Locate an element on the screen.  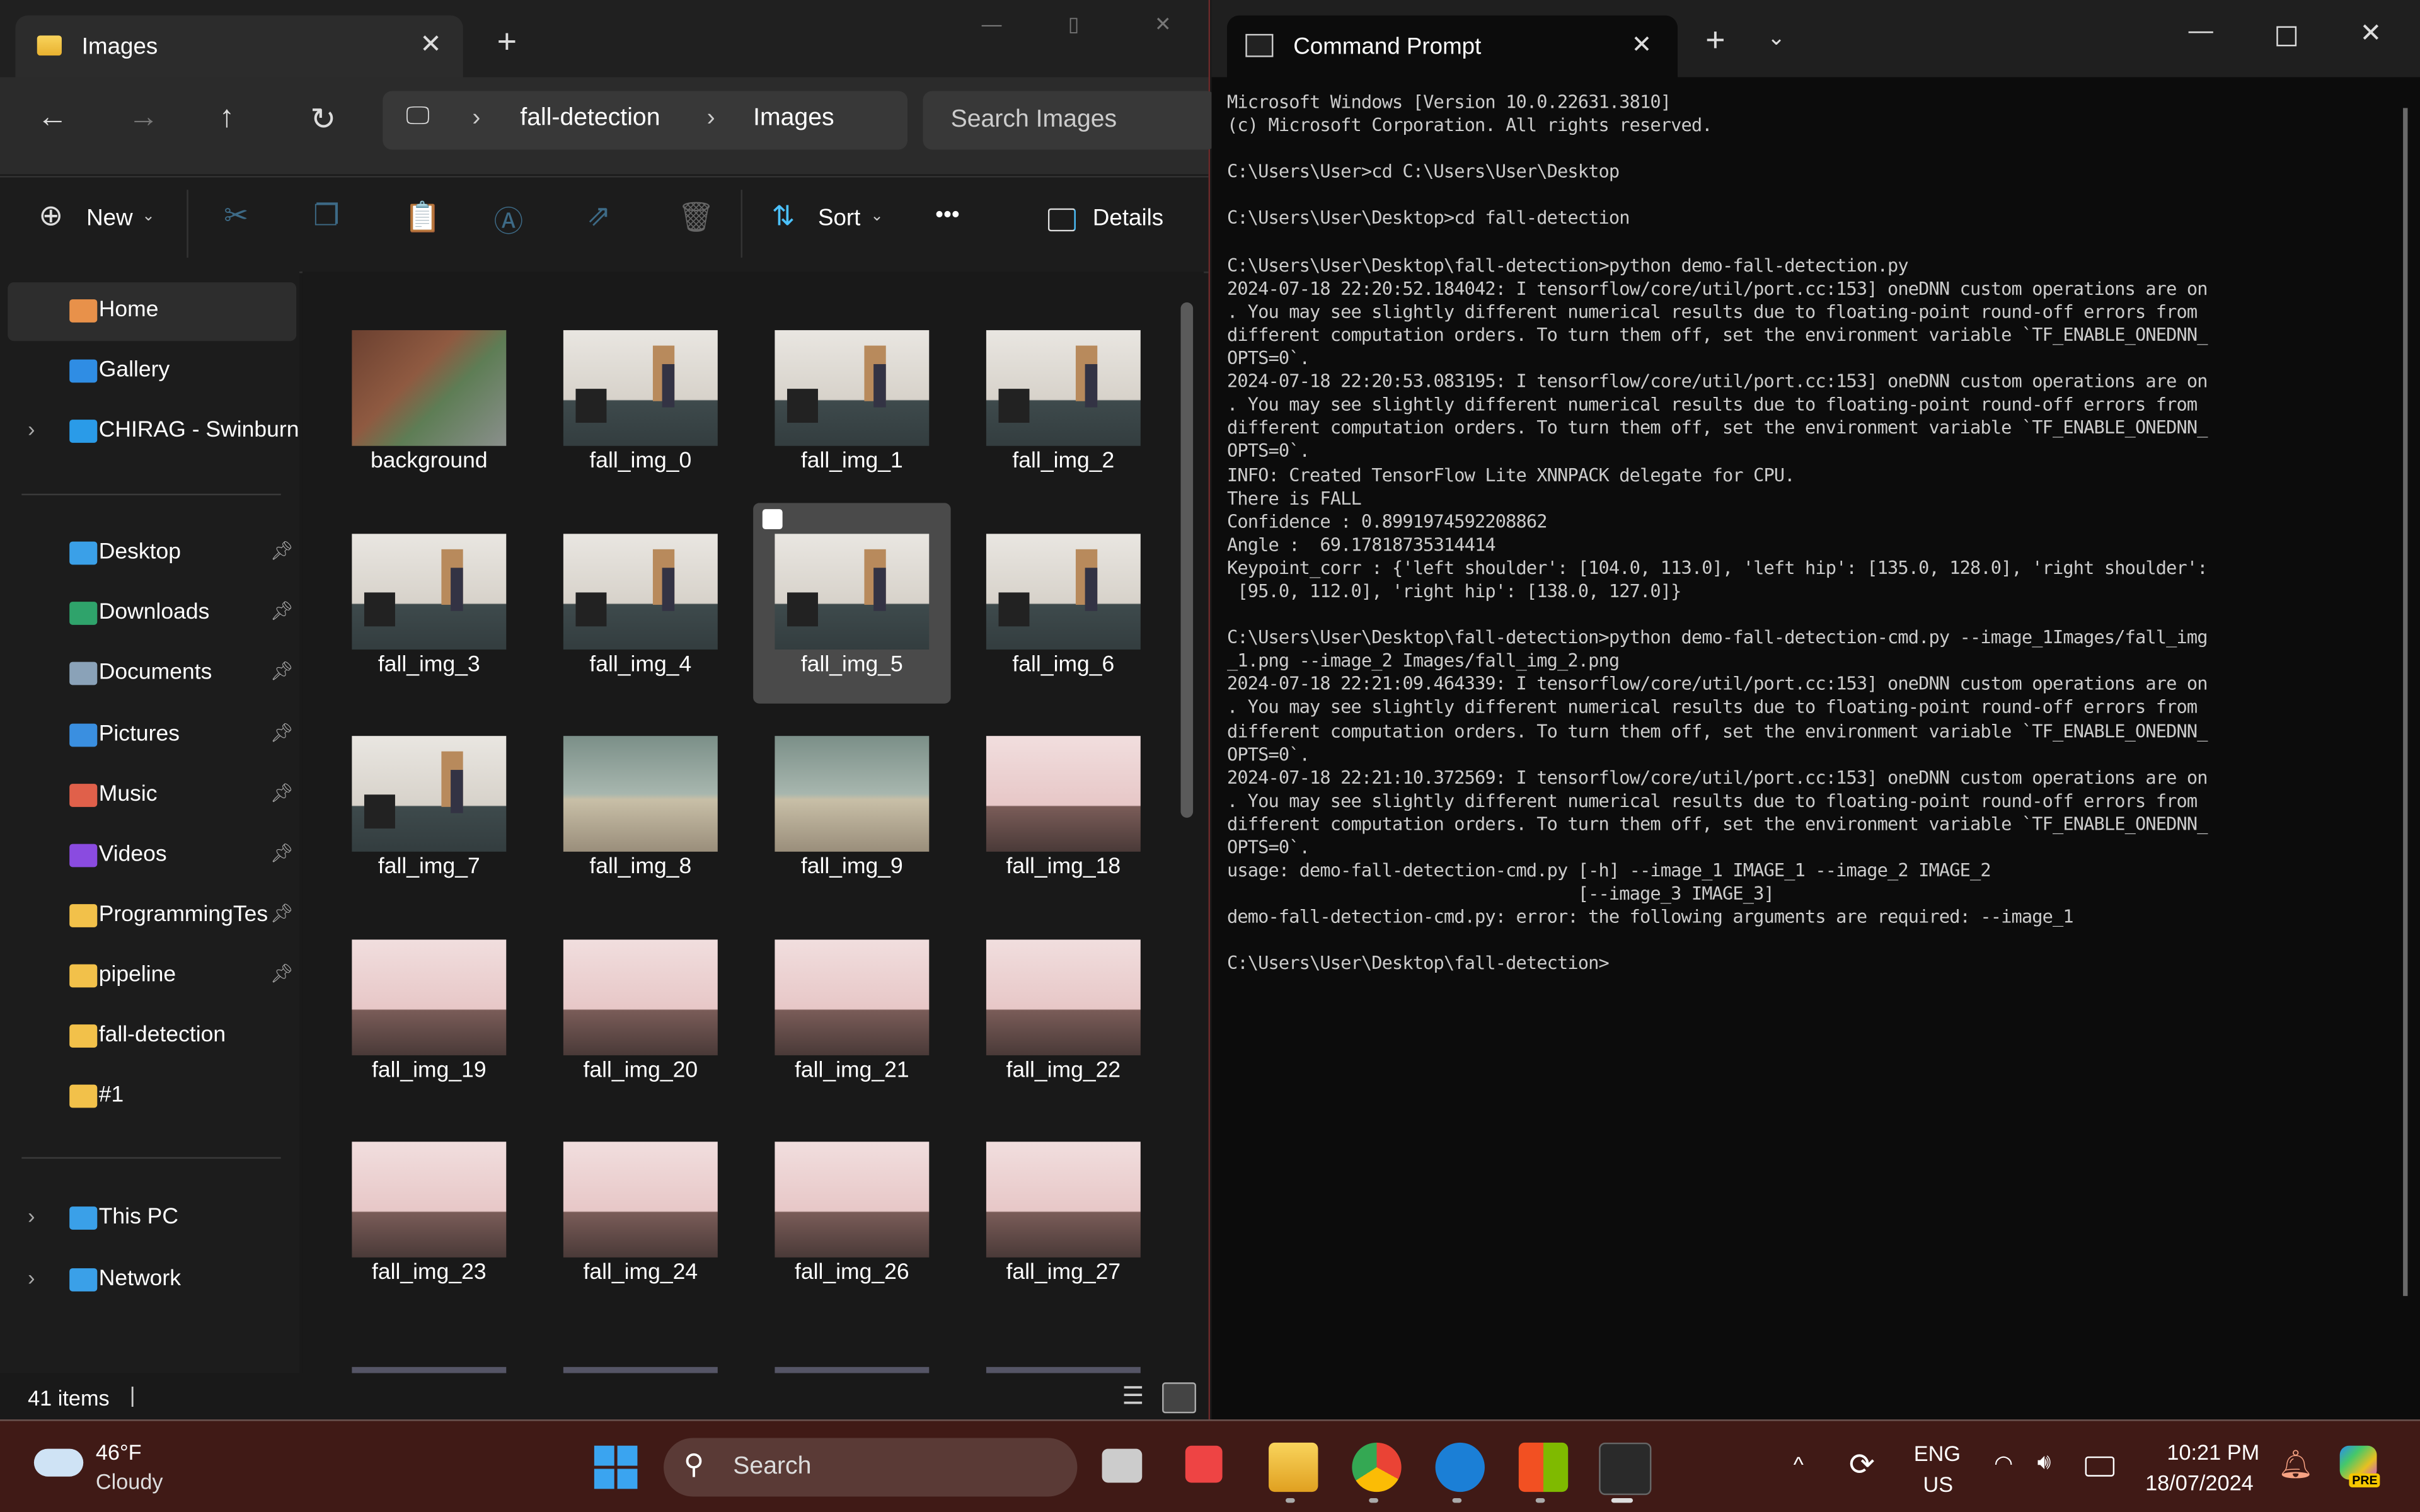
new-button: New is located at coordinates (110, 218).